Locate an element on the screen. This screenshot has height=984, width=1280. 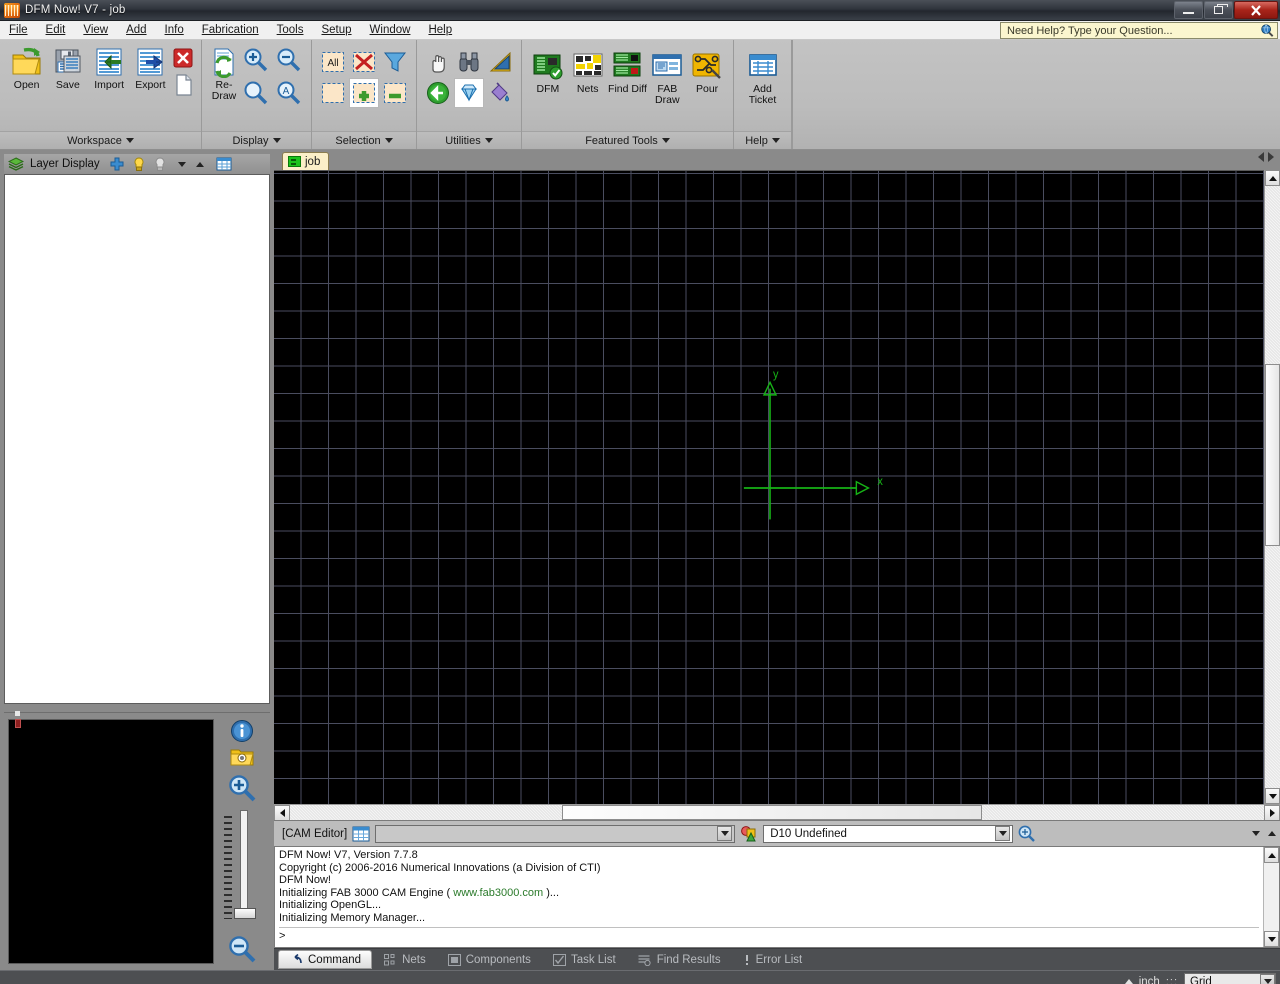
filter-button is located at coordinates (395, 62).